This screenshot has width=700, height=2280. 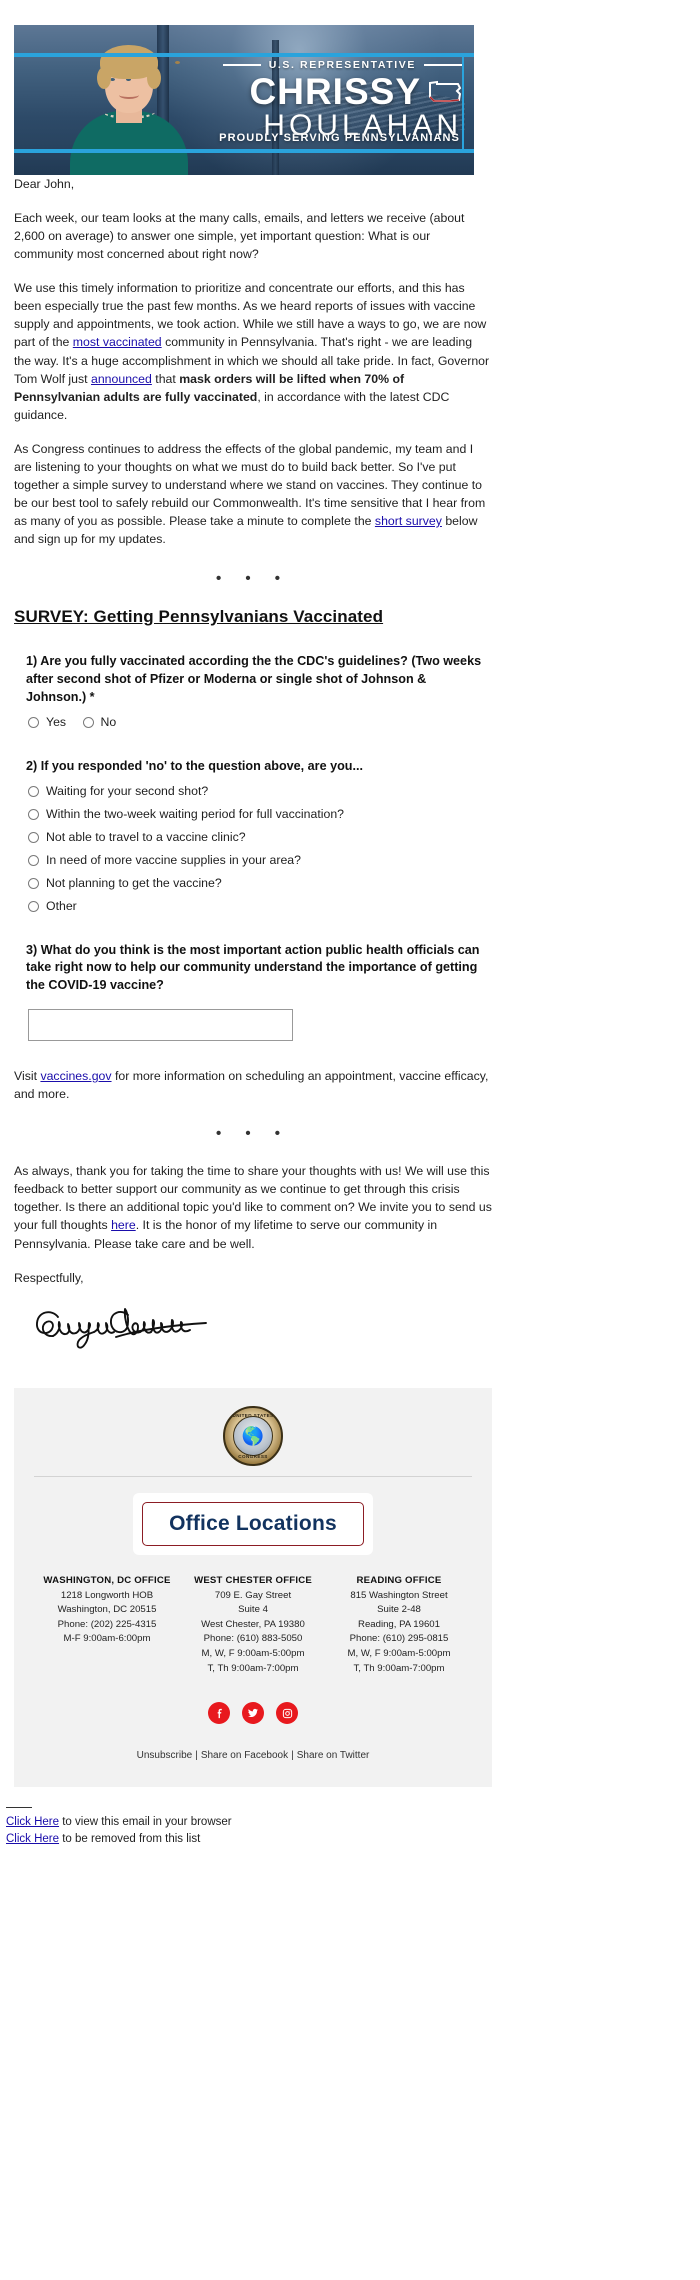 I want to click on office-line: 709 E. Gay Street, so click(x=253, y=1595).